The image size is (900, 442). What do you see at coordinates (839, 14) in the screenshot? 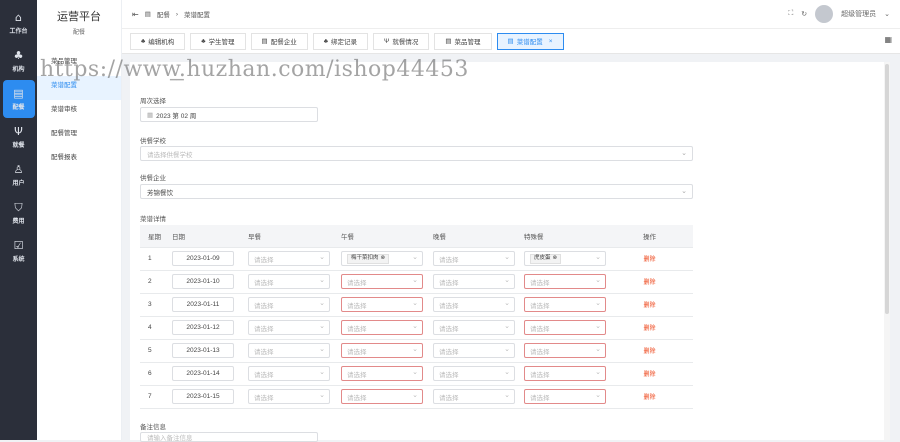
I see `topbar-actions: ⛶ ↻ 超级管理员 ⌄` at bounding box center [839, 14].